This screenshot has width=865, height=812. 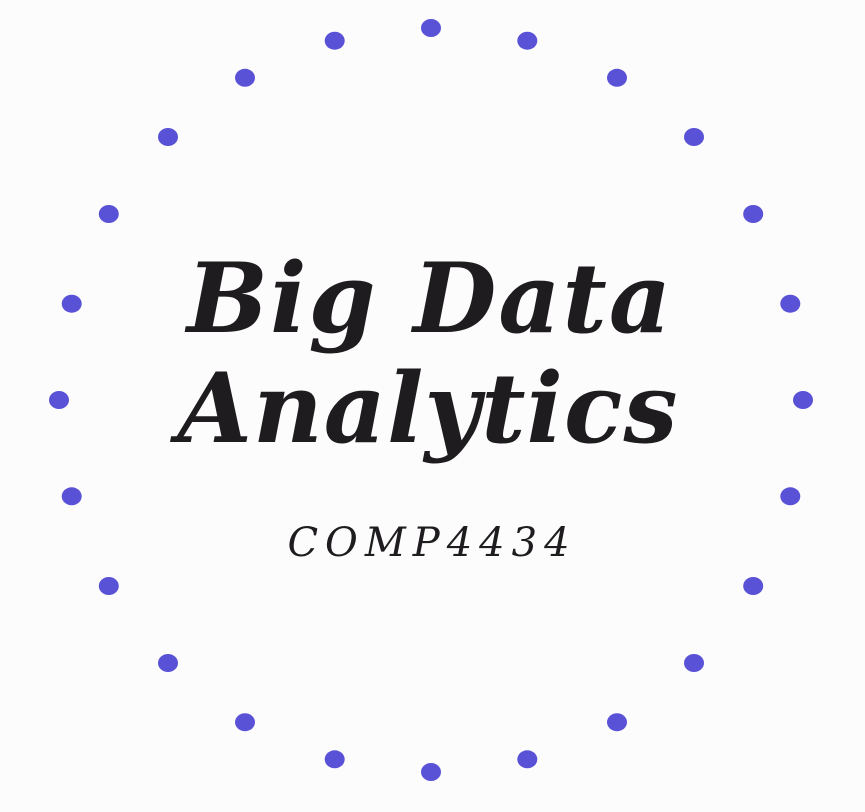 What do you see at coordinates (428, 298) in the screenshot?
I see `logo-title-line-1: Big Data` at bounding box center [428, 298].